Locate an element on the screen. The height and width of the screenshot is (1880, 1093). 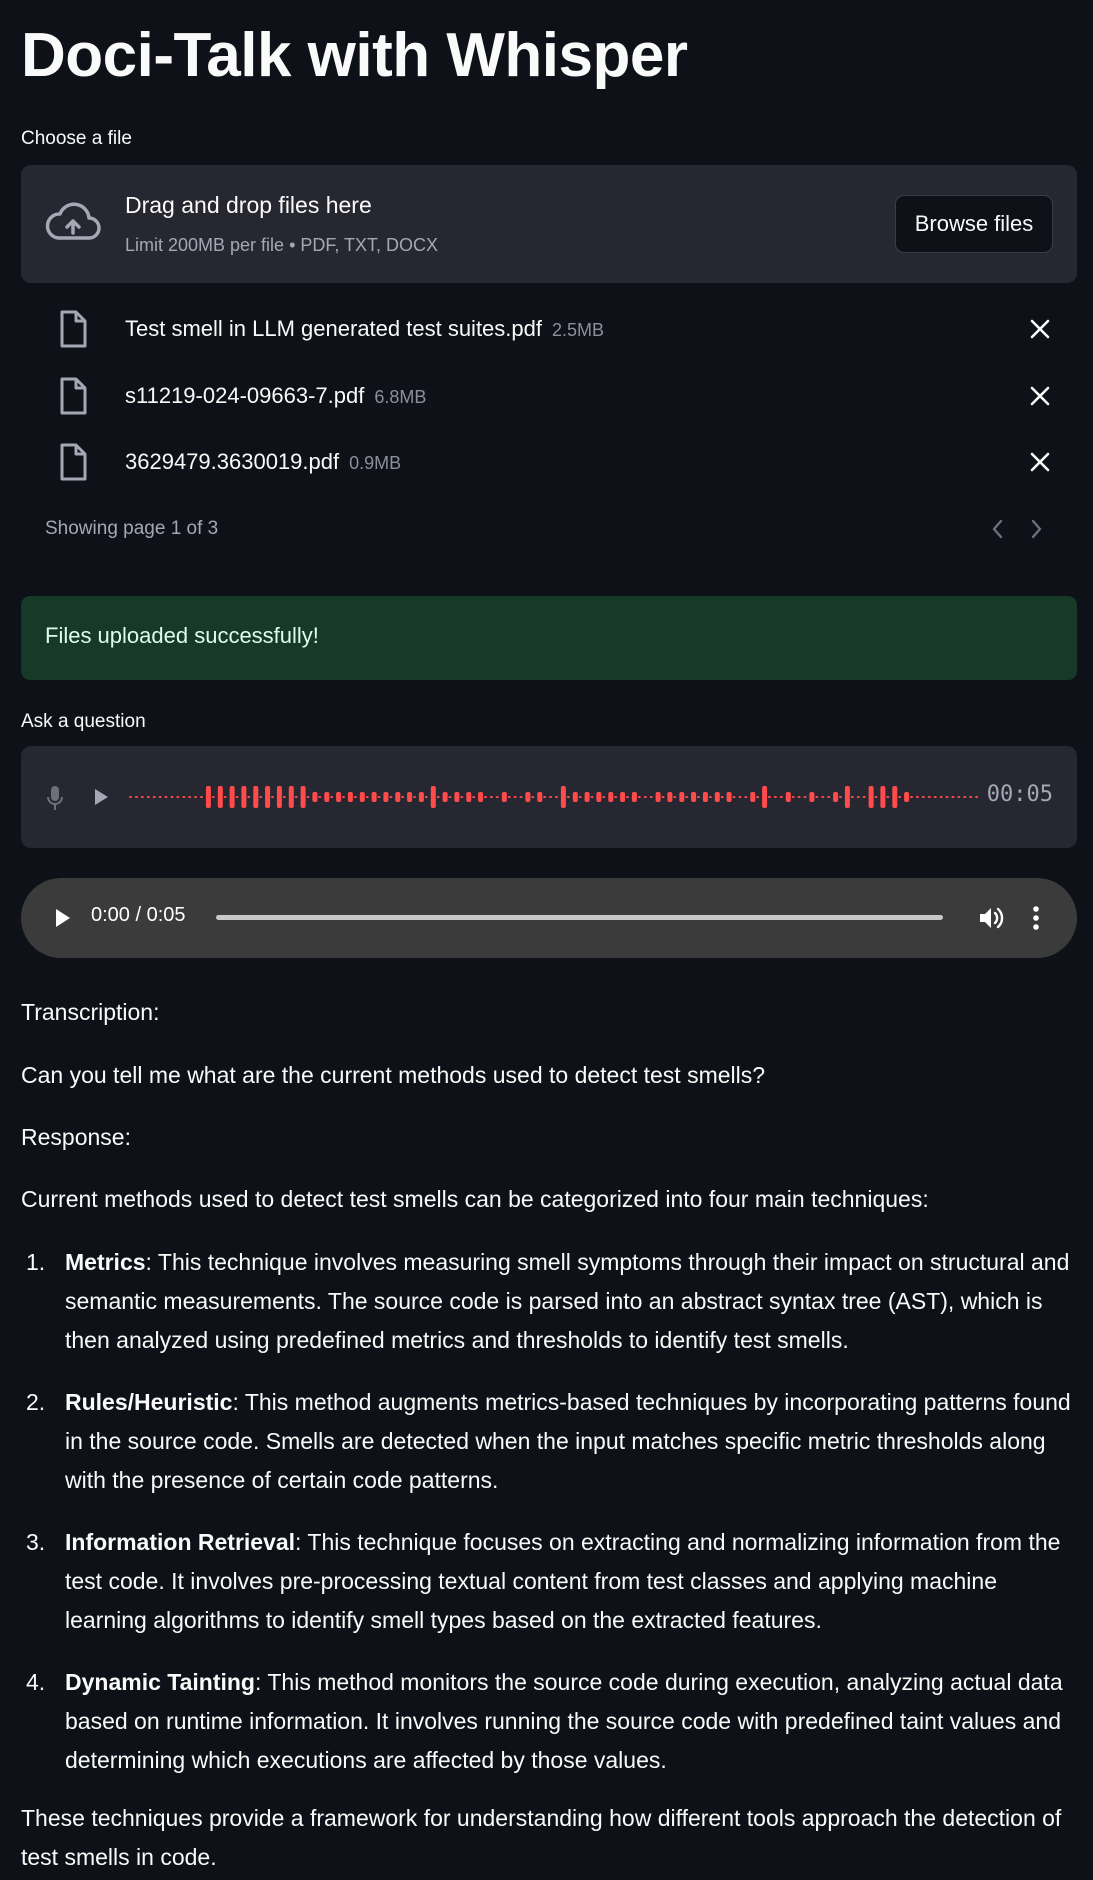
uploaded-file-row: 3629479.3630019.pdf 0.9MB is located at coordinates (549, 462).